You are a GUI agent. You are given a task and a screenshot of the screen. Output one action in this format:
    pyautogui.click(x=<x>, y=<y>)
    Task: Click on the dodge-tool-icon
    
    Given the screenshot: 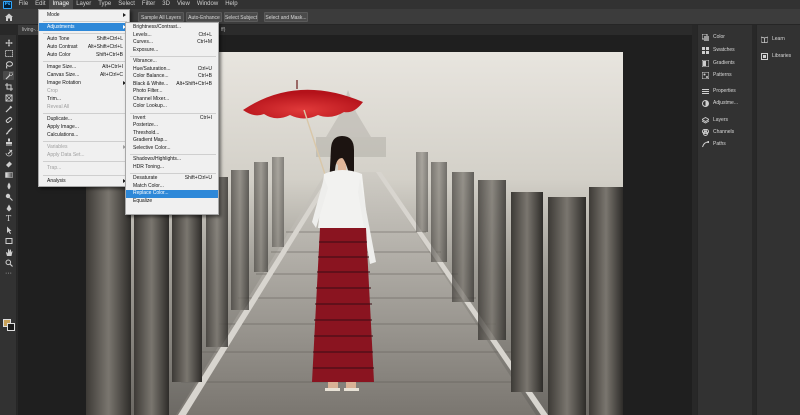 What is the action you would take?
    pyautogui.click(x=8, y=196)
    